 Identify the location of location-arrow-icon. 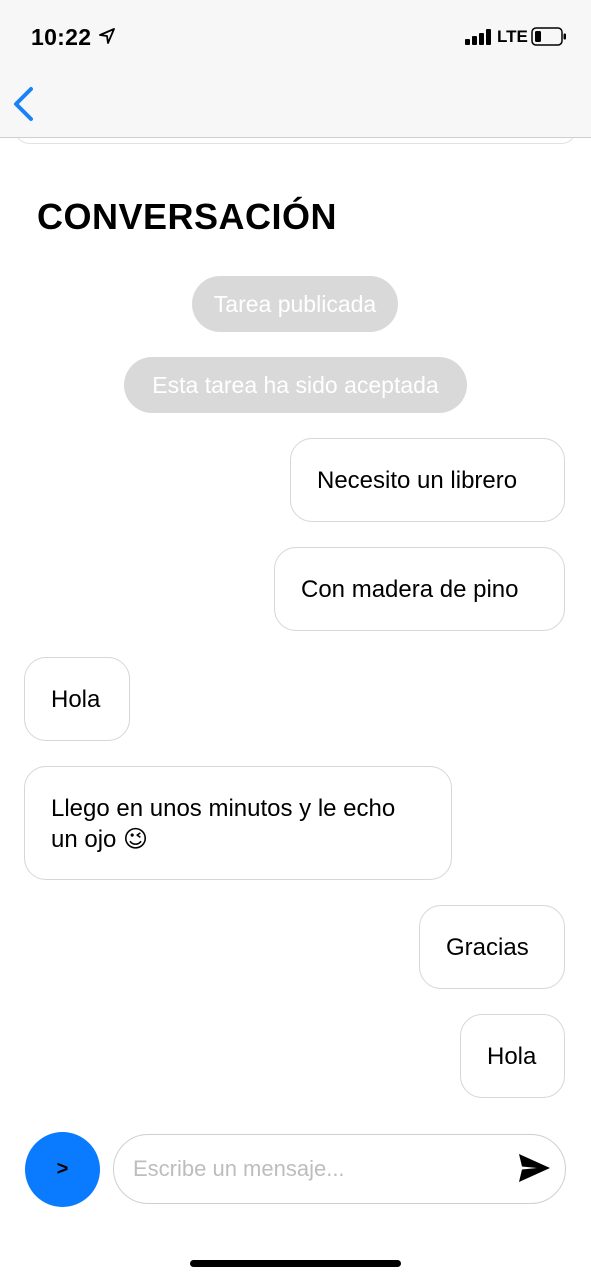
(107, 36).